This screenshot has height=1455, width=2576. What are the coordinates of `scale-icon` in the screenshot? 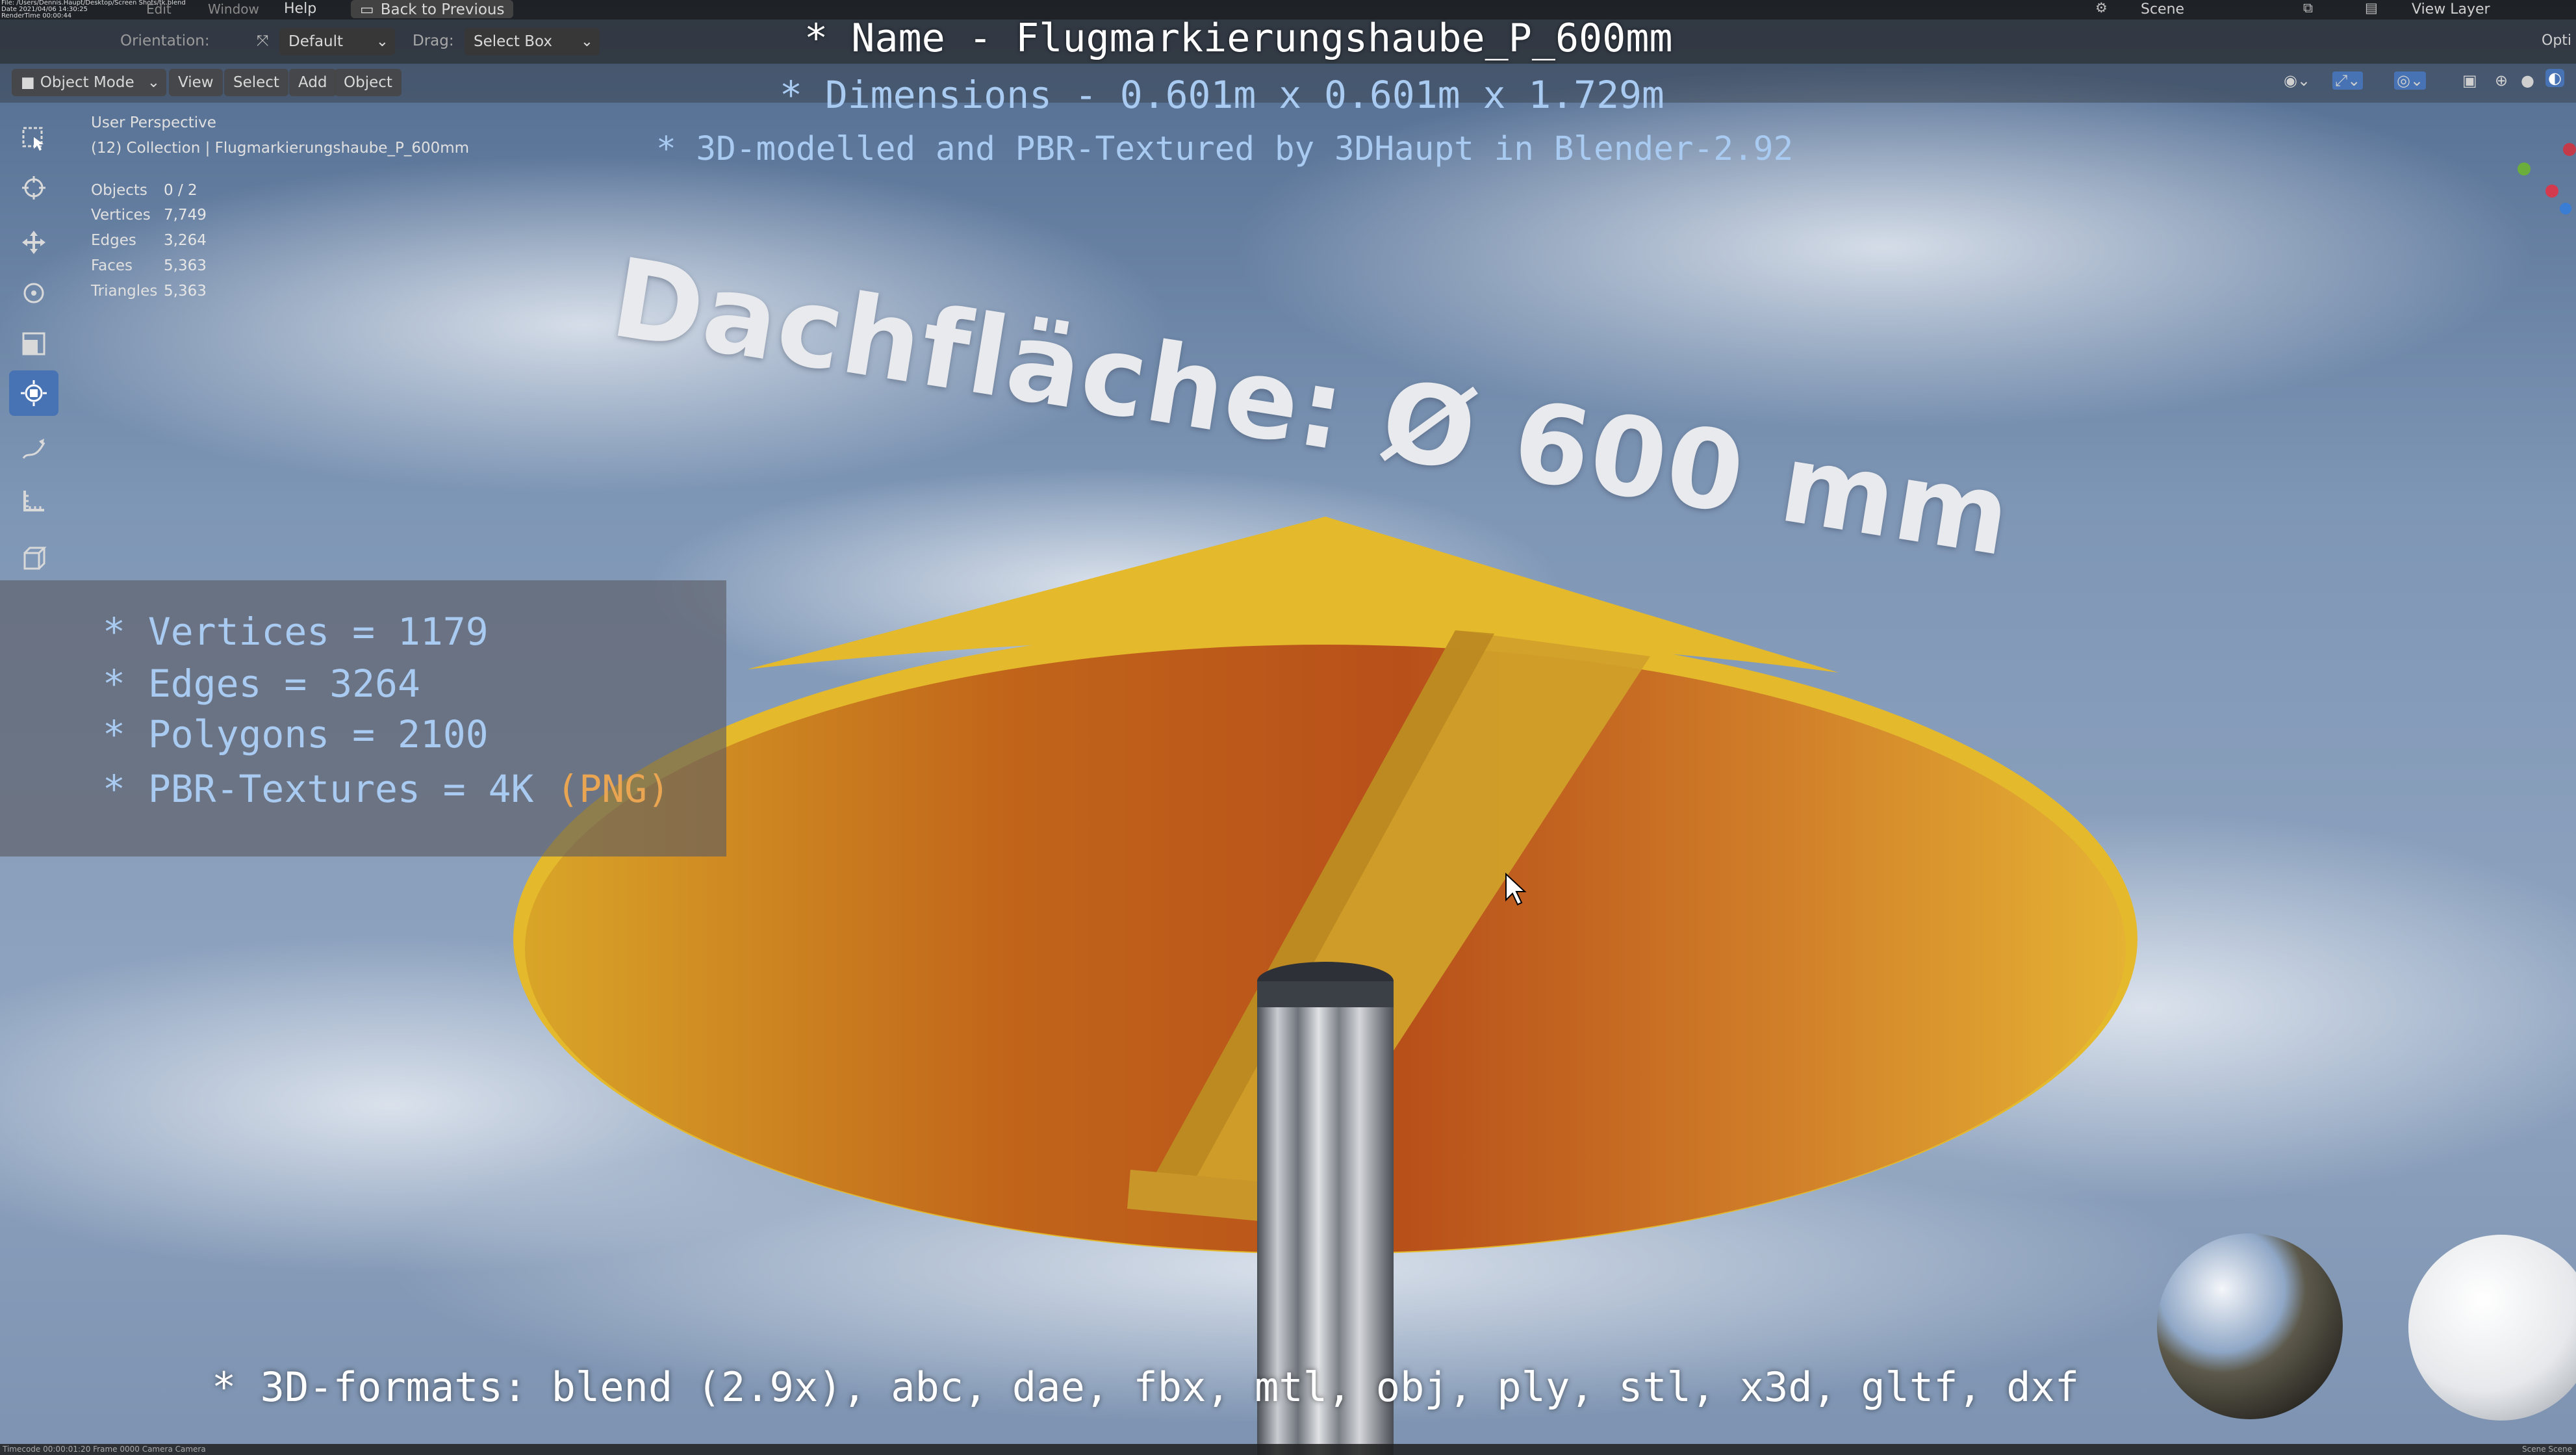 It's located at (33, 344).